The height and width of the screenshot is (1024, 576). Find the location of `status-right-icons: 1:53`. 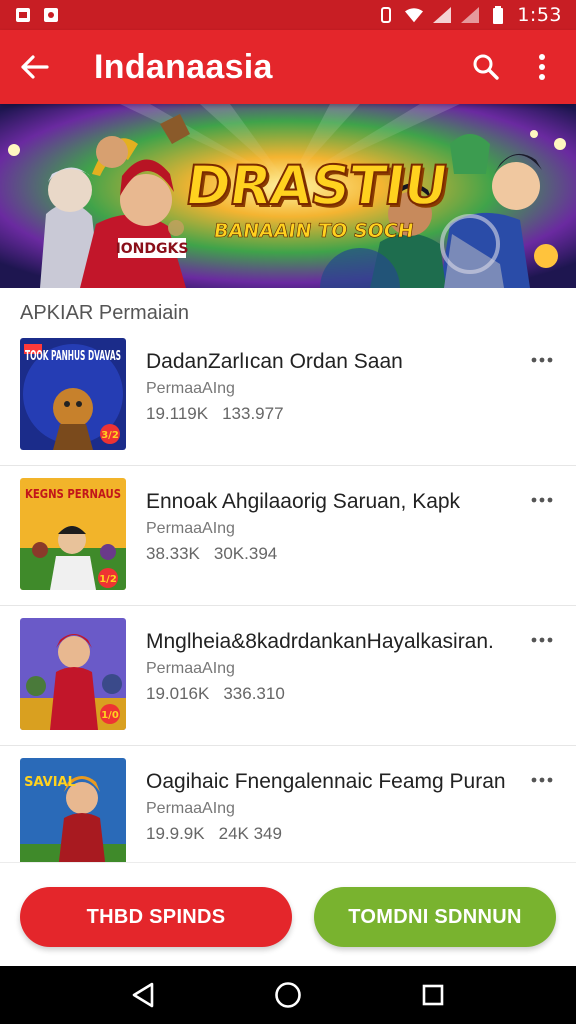

status-right-icons: 1:53 is located at coordinates (469, 15).